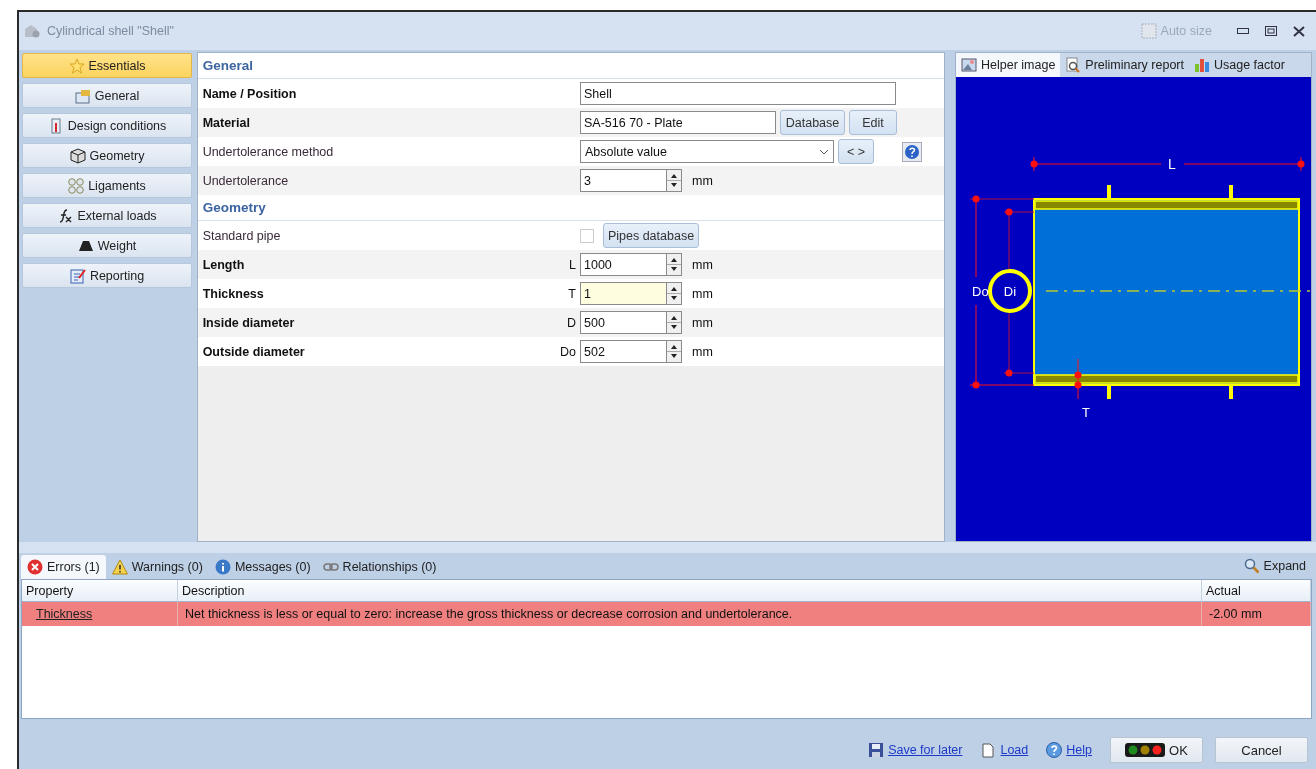 This screenshot has width=1316, height=769. I want to click on resize-icon, so click(1148, 31).